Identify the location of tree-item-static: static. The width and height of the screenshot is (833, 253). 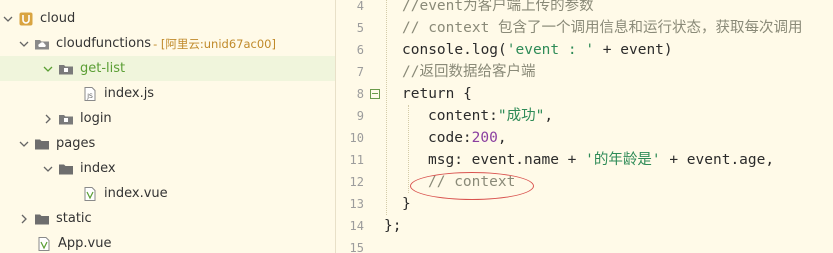
(167, 218).